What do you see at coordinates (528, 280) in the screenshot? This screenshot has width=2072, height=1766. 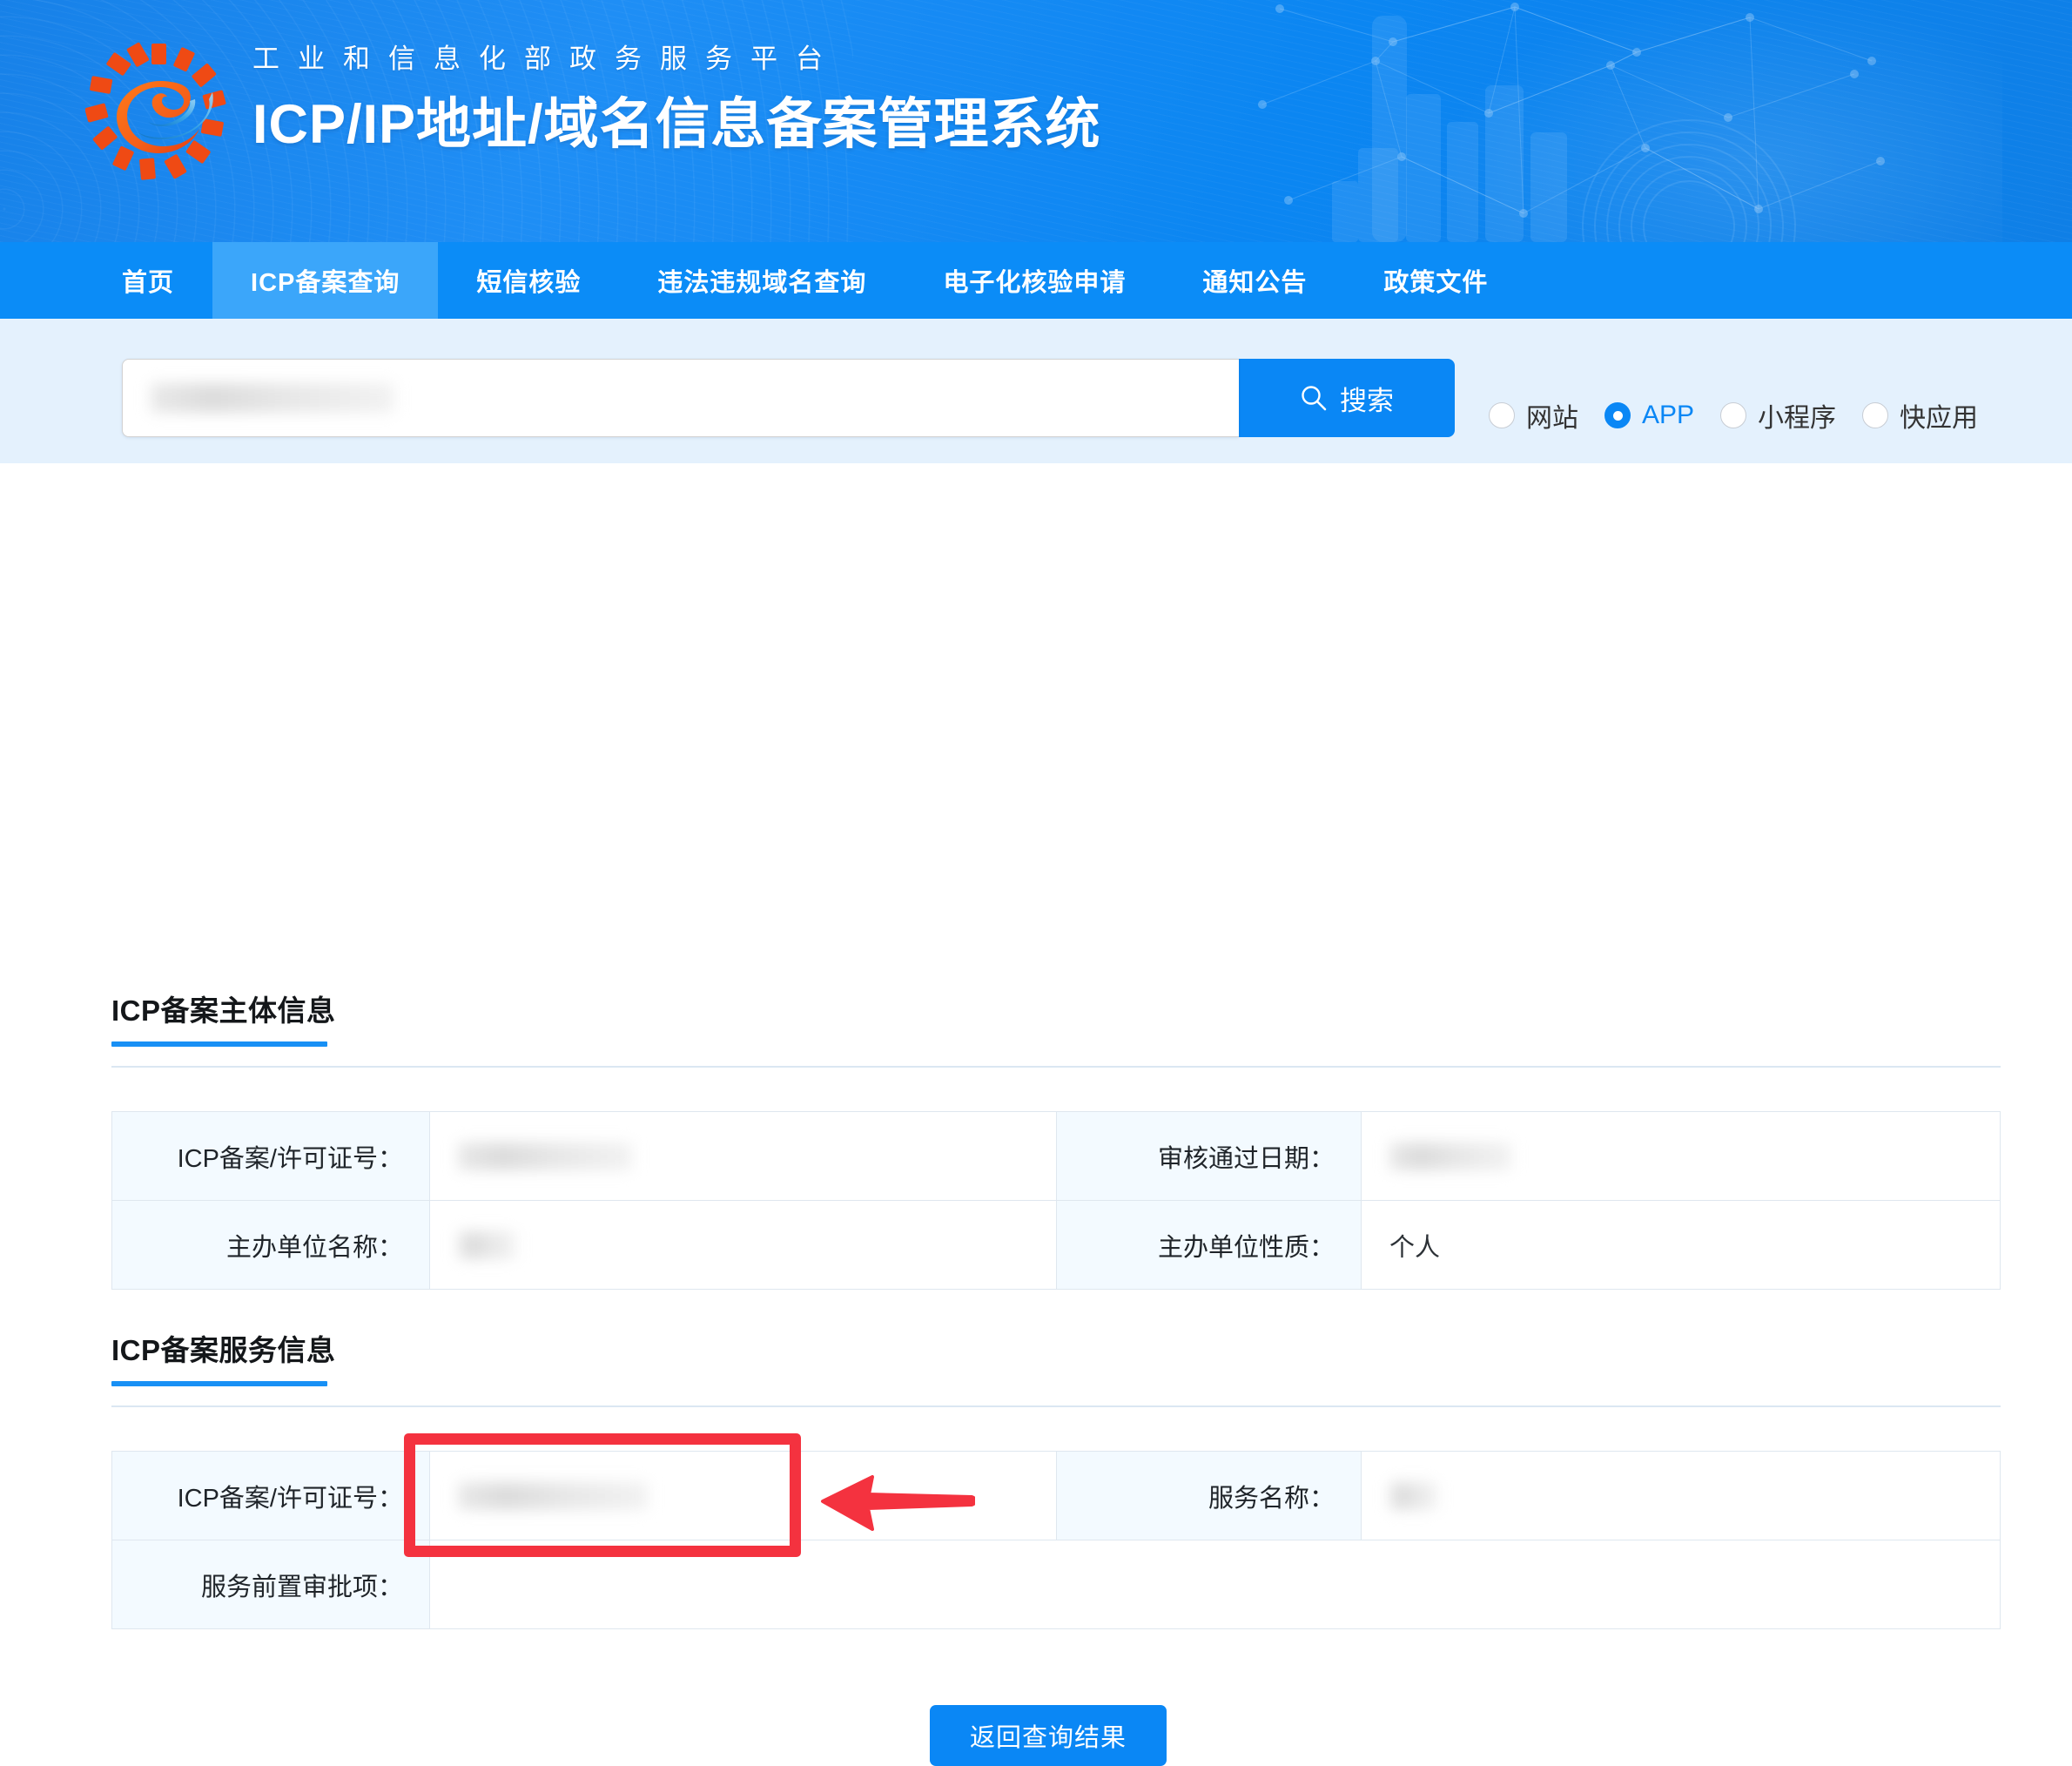 I see `nav-item-sms-verify: 短信核验` at bounding box center [528, 280].